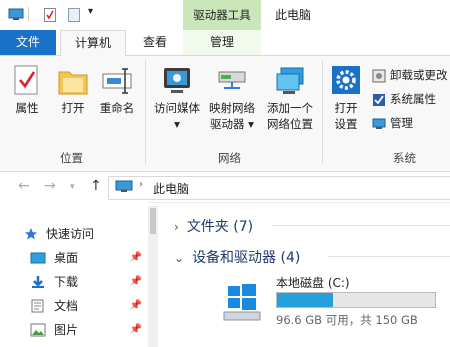 The width and height of the screenshot is (450, 347). What do you see at coordinates (347, 320) in the screenshot?
I see `drive-usage-text: 96.6 GB 可用，共 150 GB` at bounding box center [347, 320].